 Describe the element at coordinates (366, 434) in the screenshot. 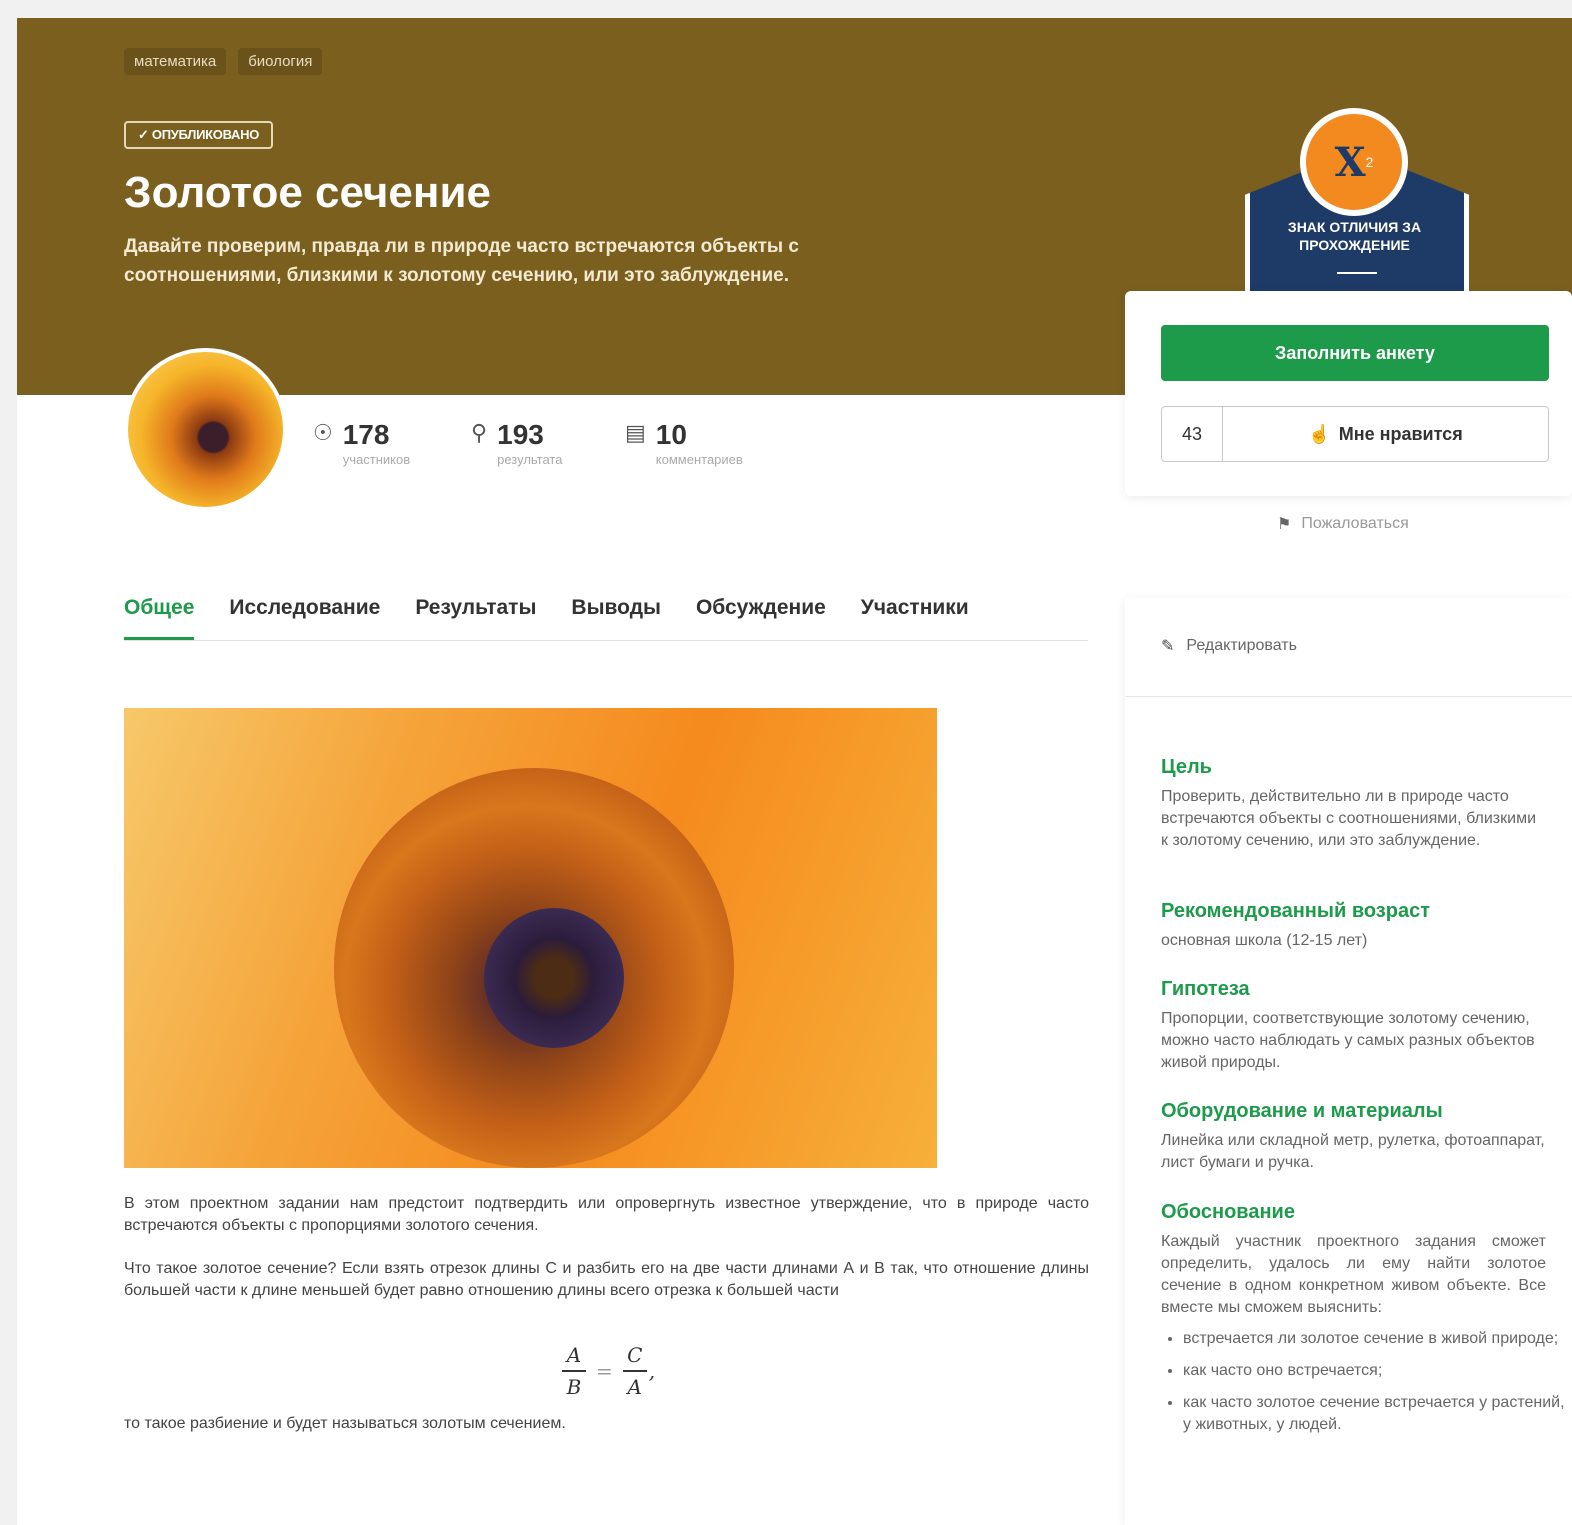

I see `stat-value: 178` at that location.